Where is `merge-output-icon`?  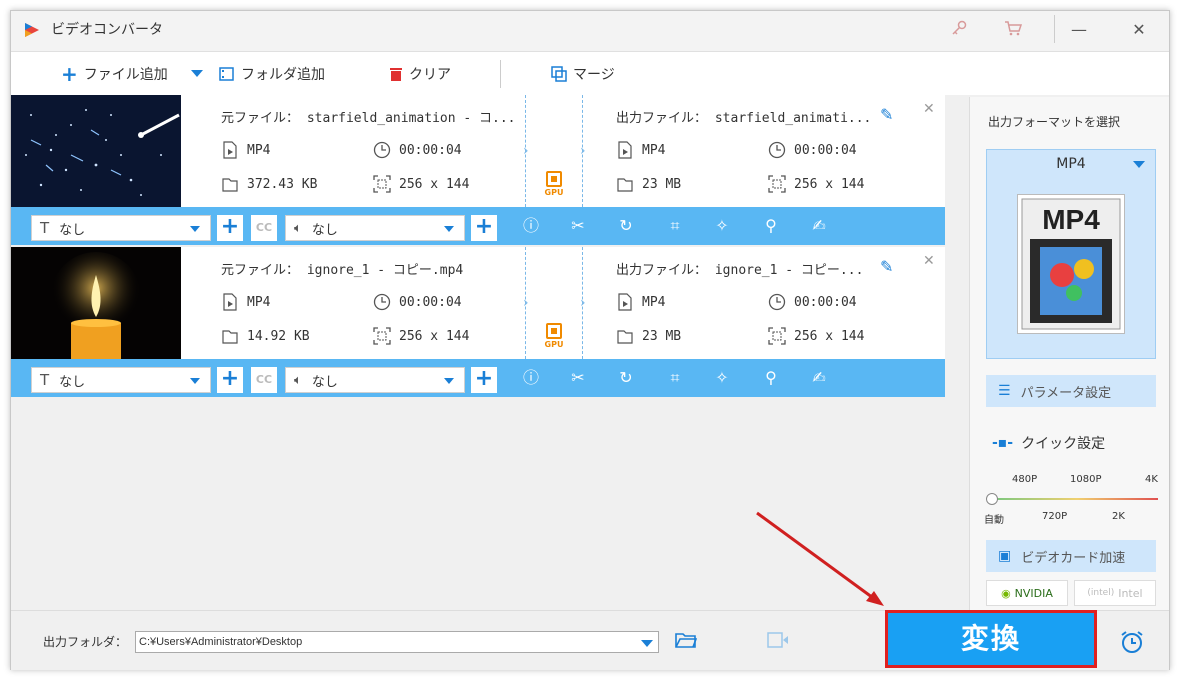
merge-output-icon is located at coordinates (779, 642).